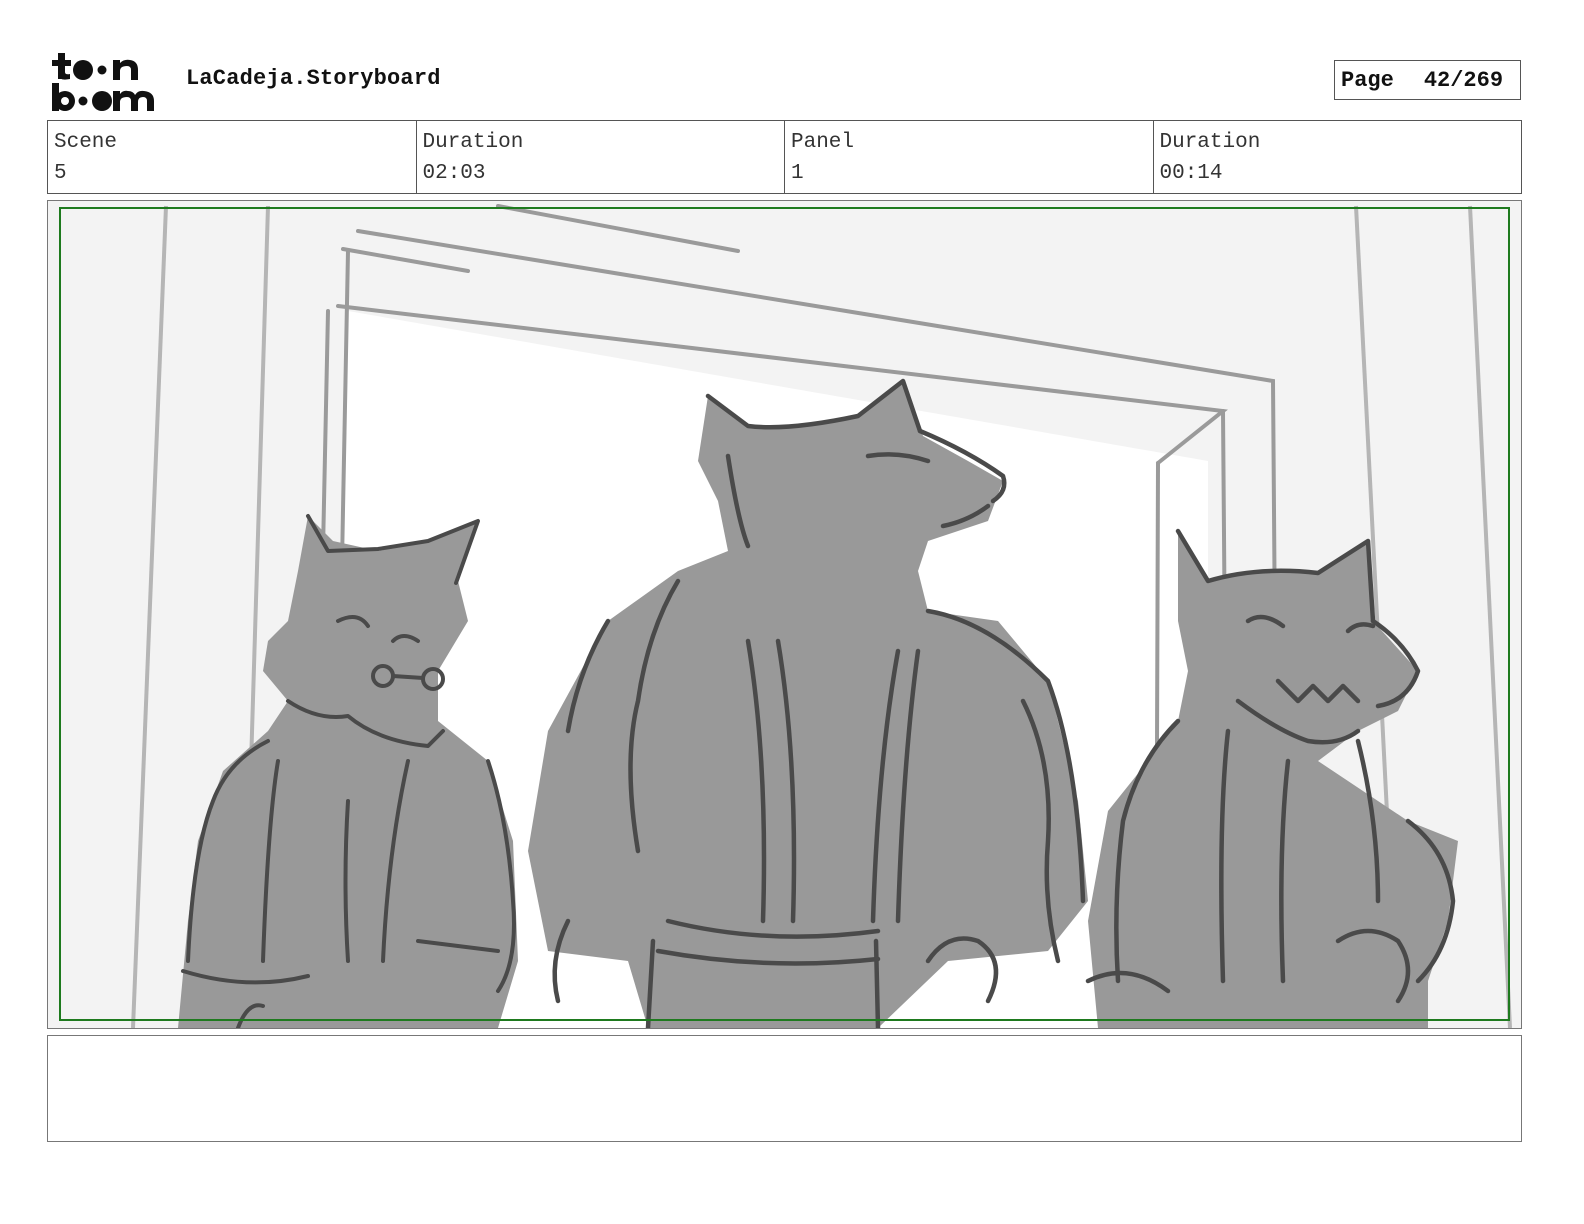 This screenshot has width=1584, height=1224. I want to click on panel-cell: Panel 1, so click(969, 157).